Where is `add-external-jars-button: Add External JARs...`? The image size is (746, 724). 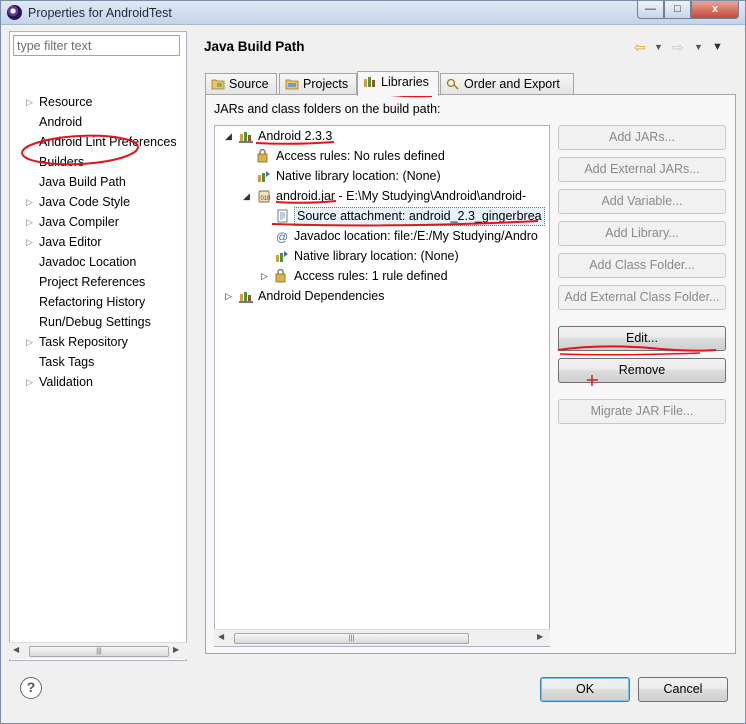
add-external-jars-button: Add External JARs... is located at coordinates (642, 169).